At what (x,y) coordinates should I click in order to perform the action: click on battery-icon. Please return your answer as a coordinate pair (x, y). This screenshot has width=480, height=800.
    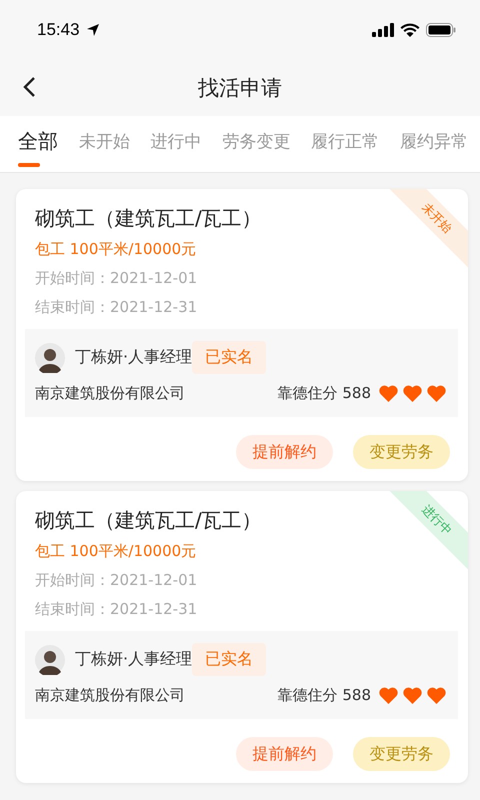
    Looking at the image, I should click on (441, 30).